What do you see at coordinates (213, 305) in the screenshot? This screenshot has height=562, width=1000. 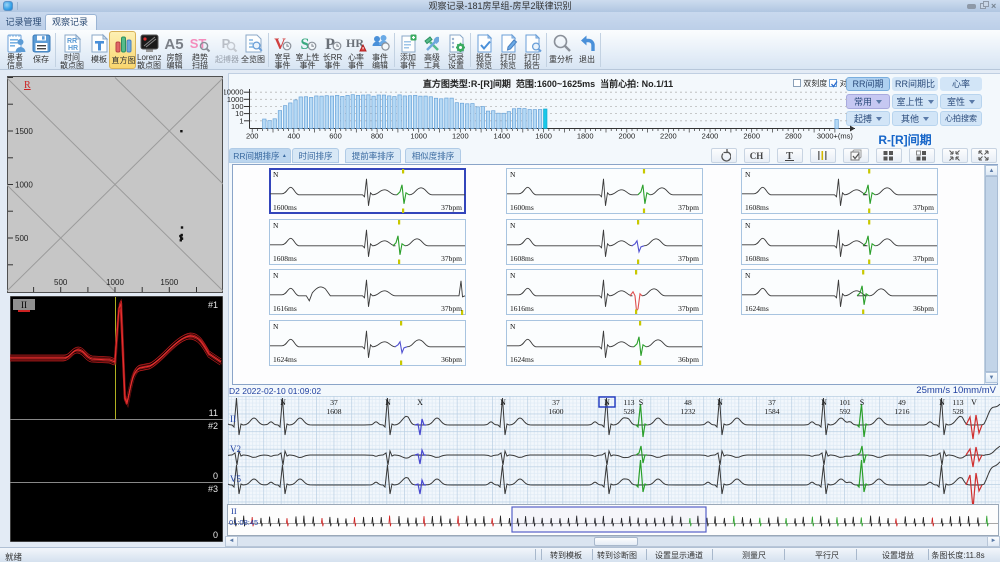 I see `svg-text: #1` at bounding box center [213, 305].